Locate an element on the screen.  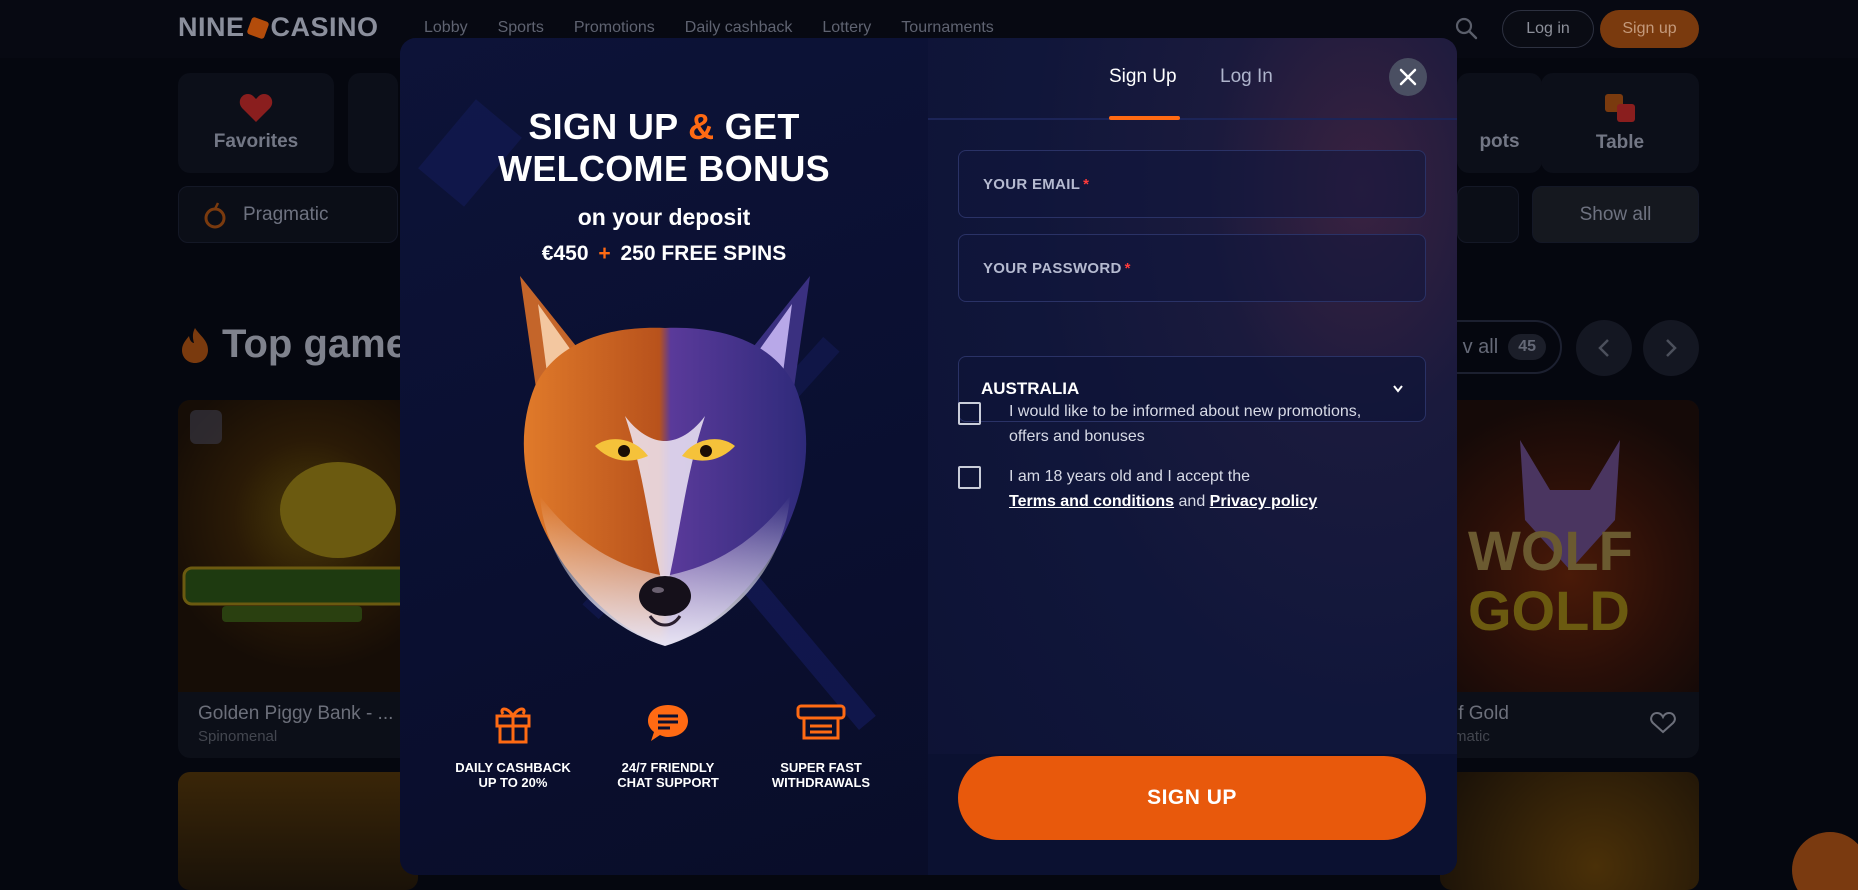
offer-plus: + is located at coordinates (604, 253).